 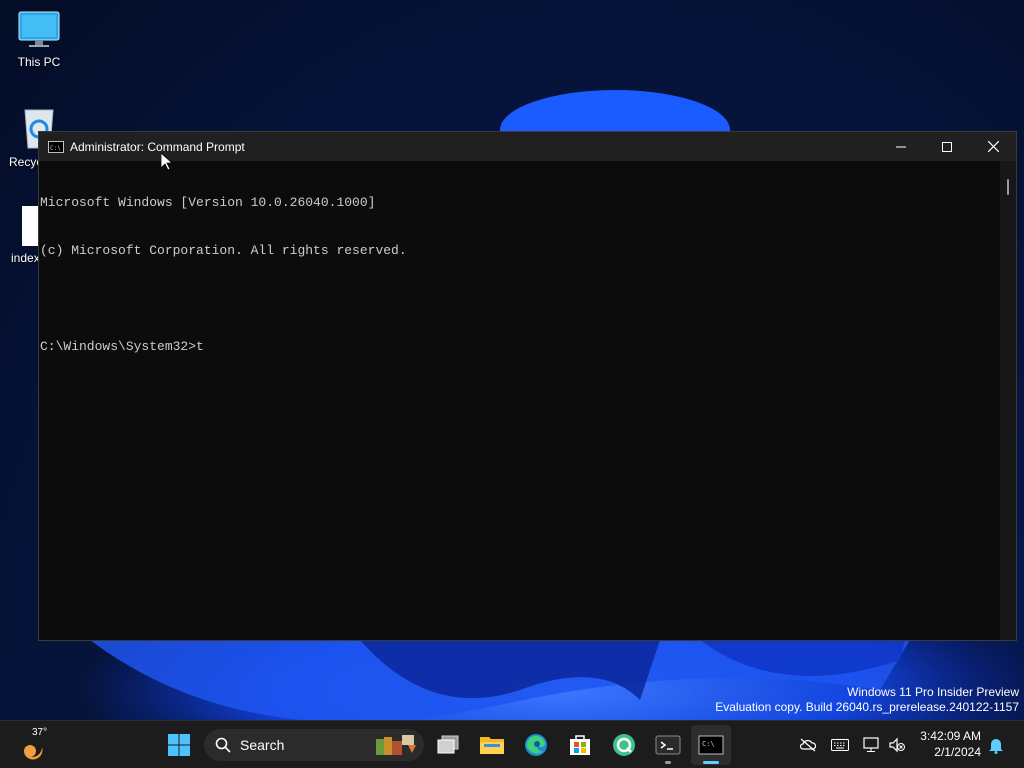 I want to click on speaker-mute-icon, so click(x=897, y=745).